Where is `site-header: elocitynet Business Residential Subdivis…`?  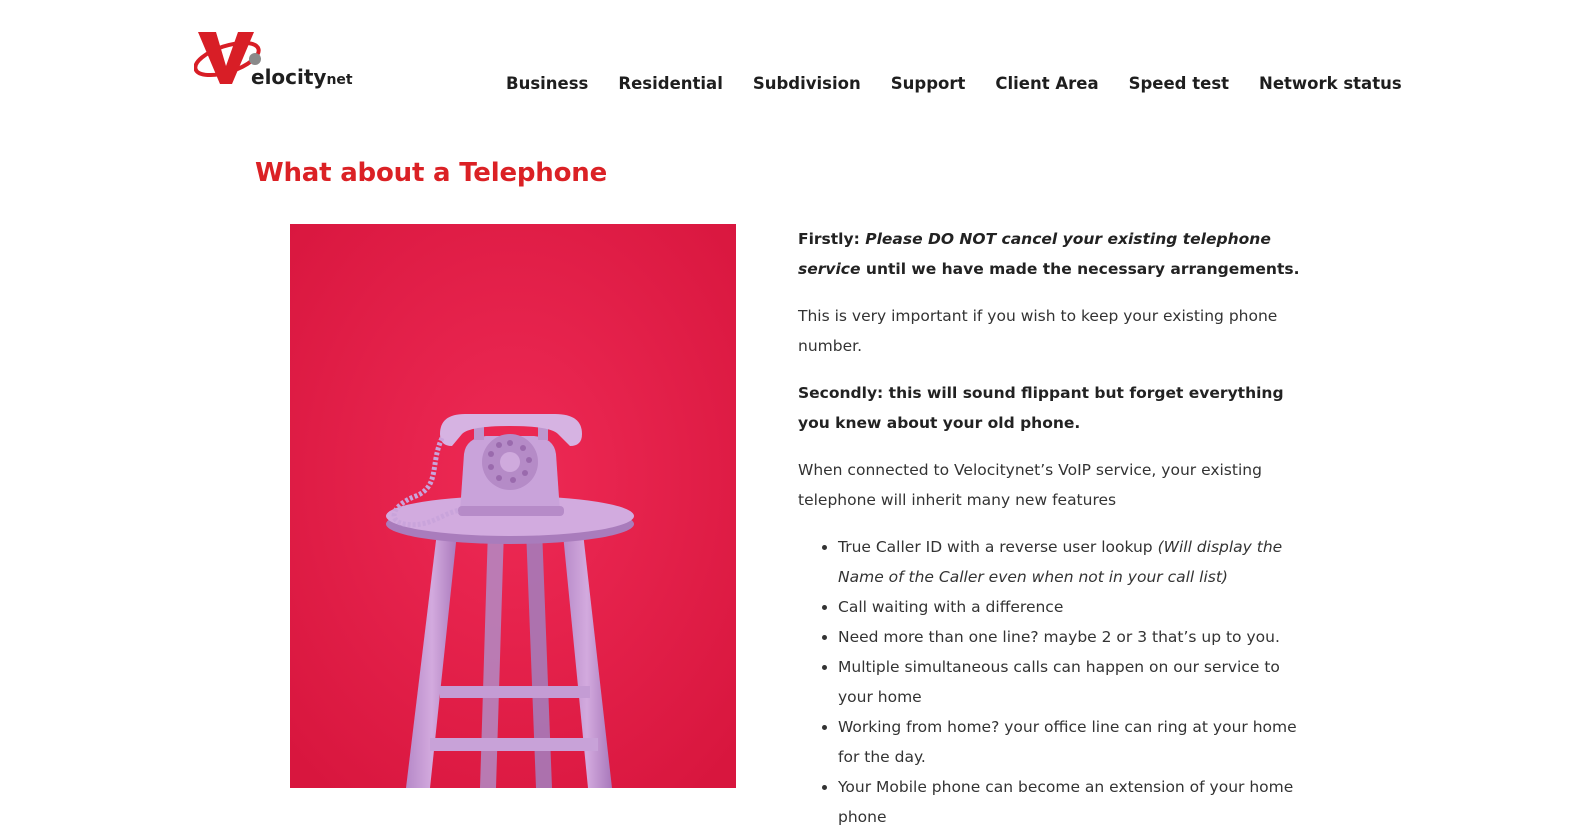
site-header: elocitynet Business Residential Subdivis… is located at coordinates (792, 60).